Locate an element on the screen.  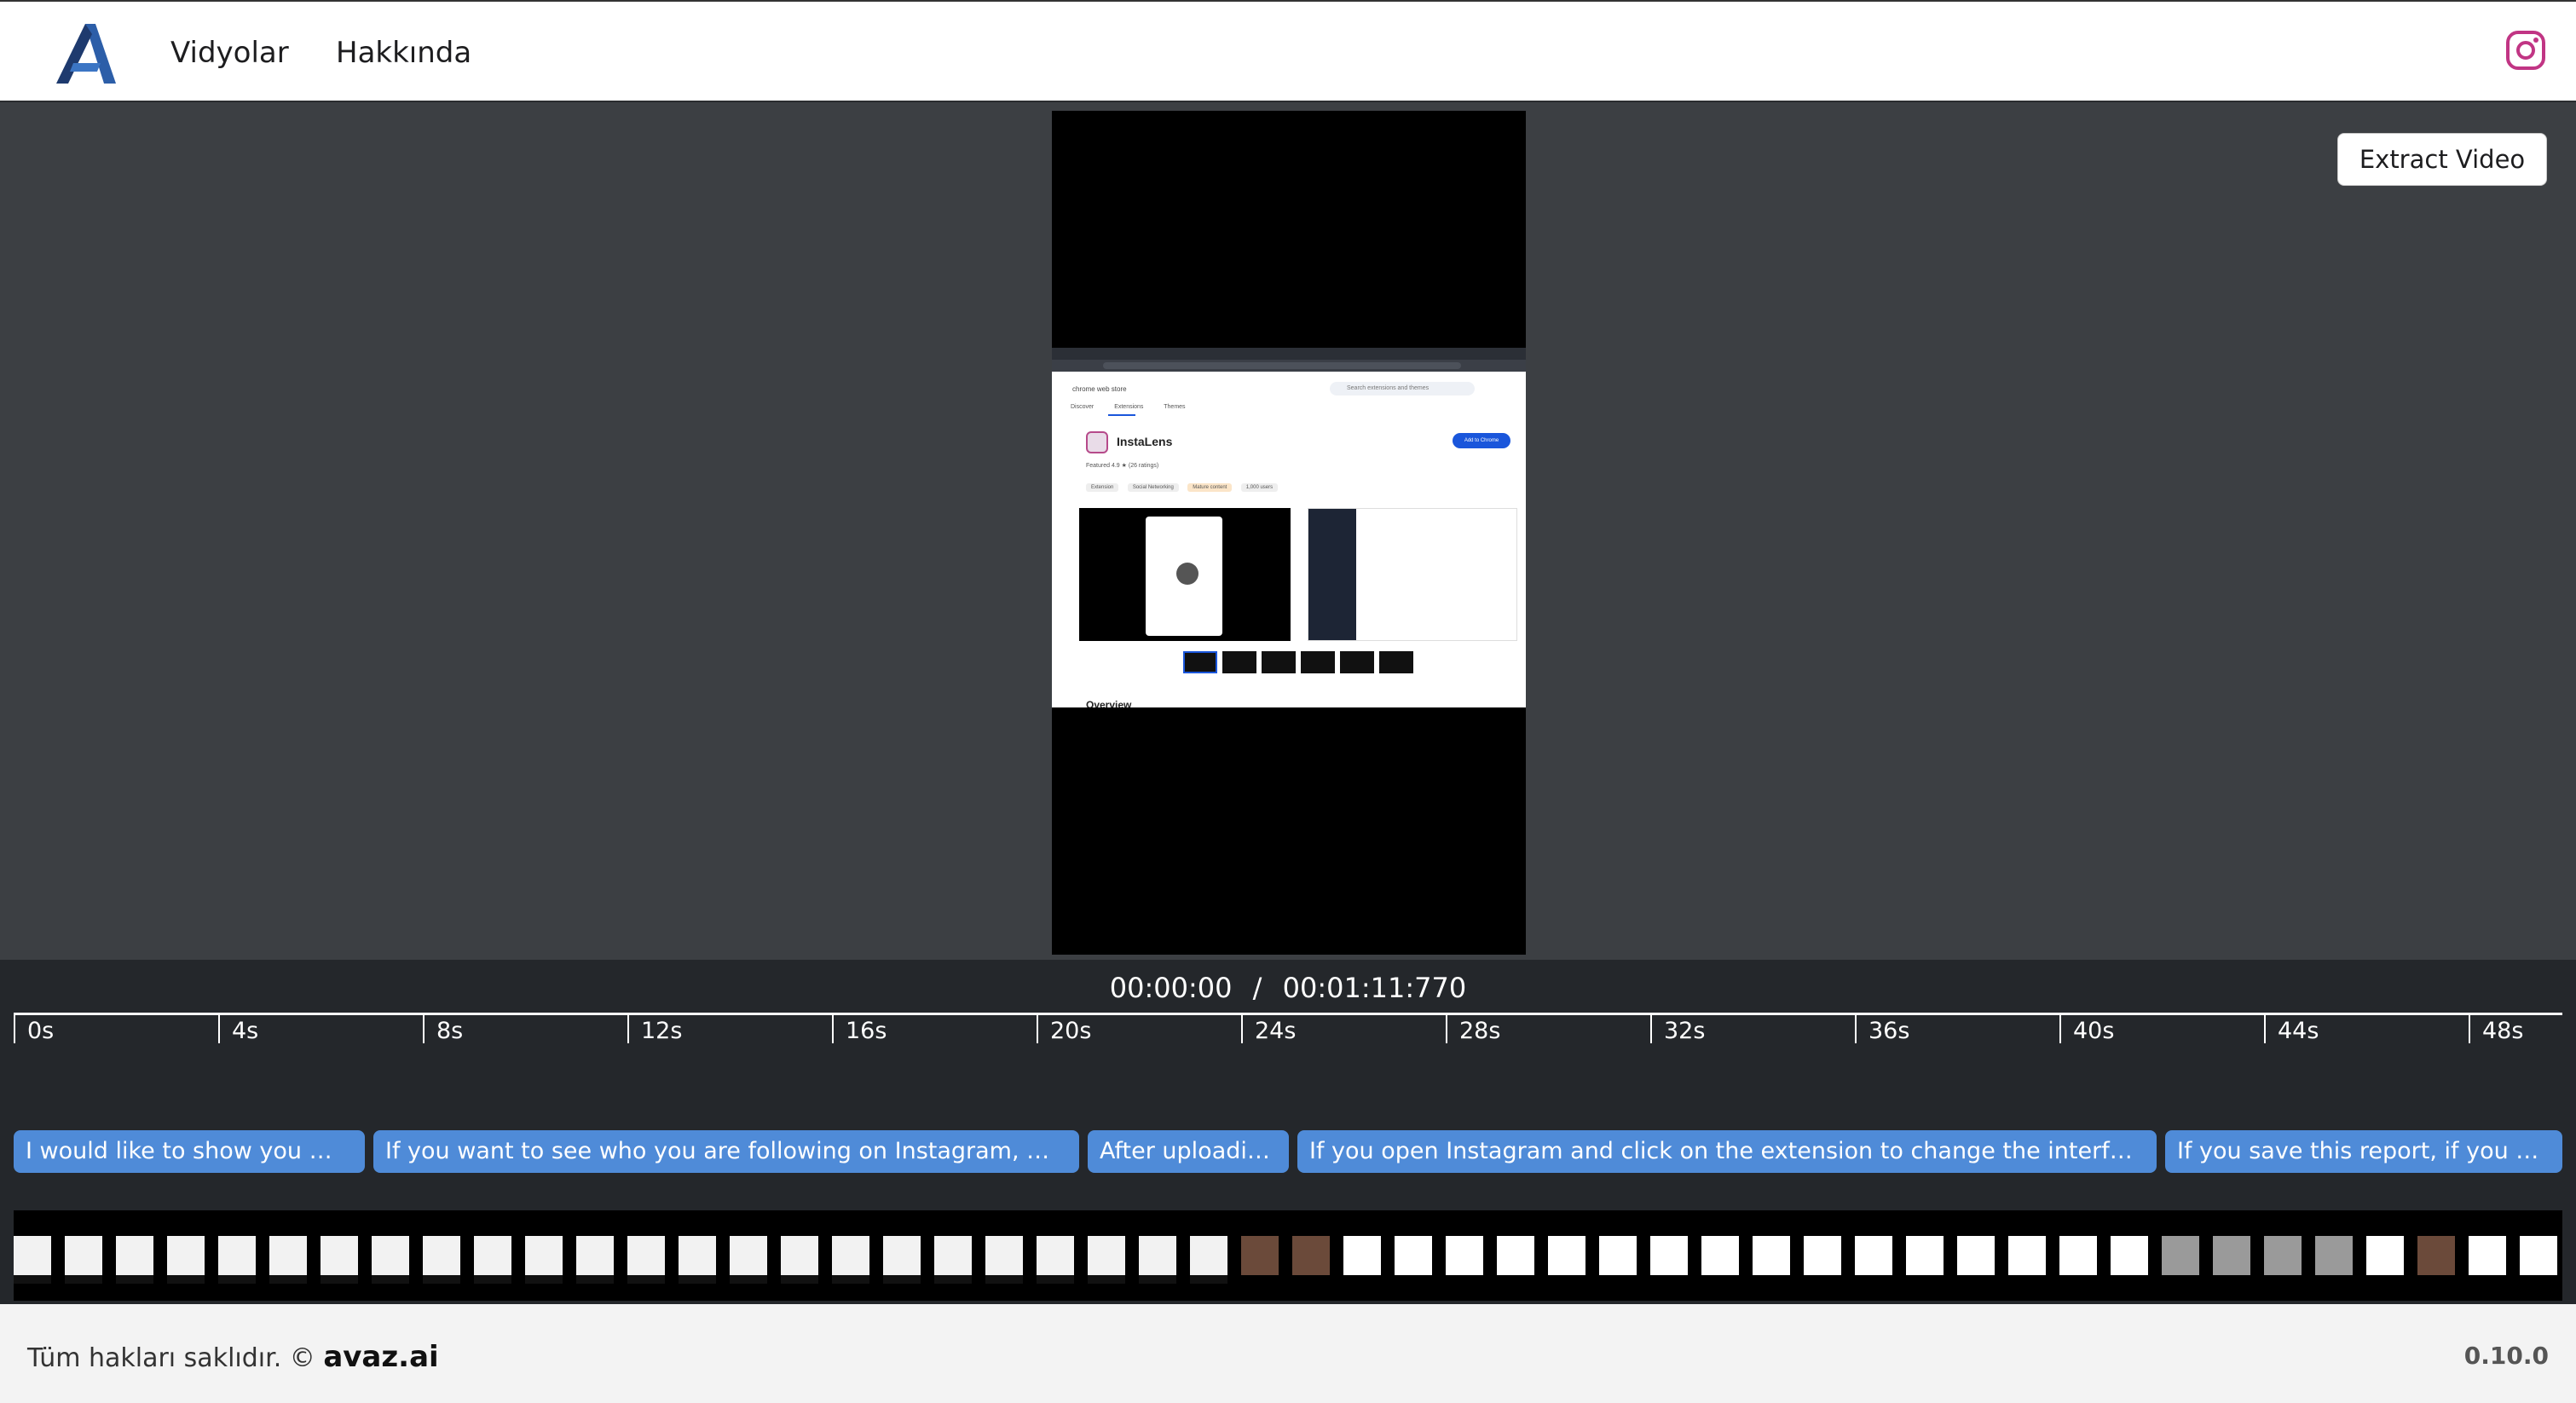
ruler-tick-label: 4s is located at coordinates (245, 1031).